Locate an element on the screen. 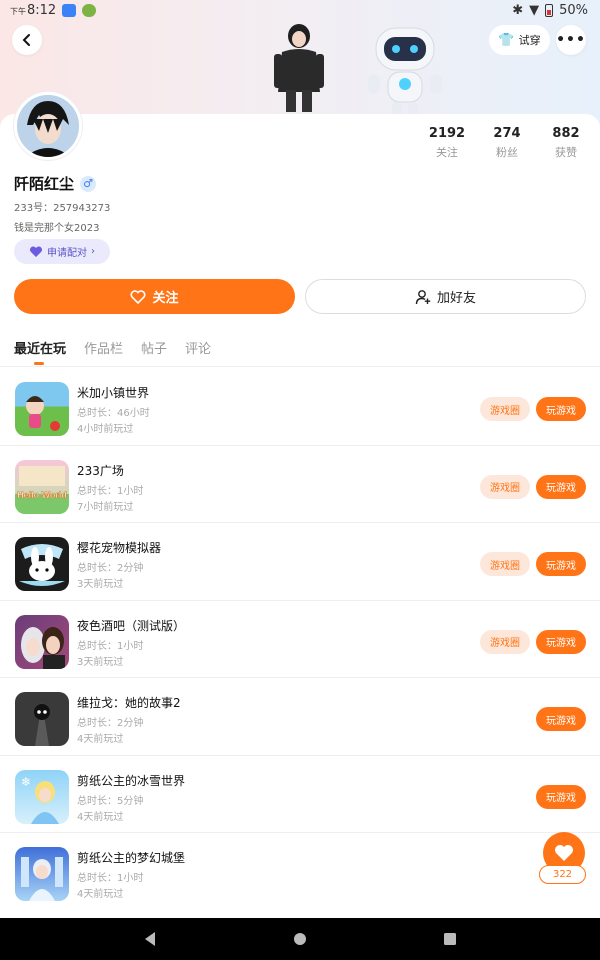  battery-icon is located at coordinates (549, 10).